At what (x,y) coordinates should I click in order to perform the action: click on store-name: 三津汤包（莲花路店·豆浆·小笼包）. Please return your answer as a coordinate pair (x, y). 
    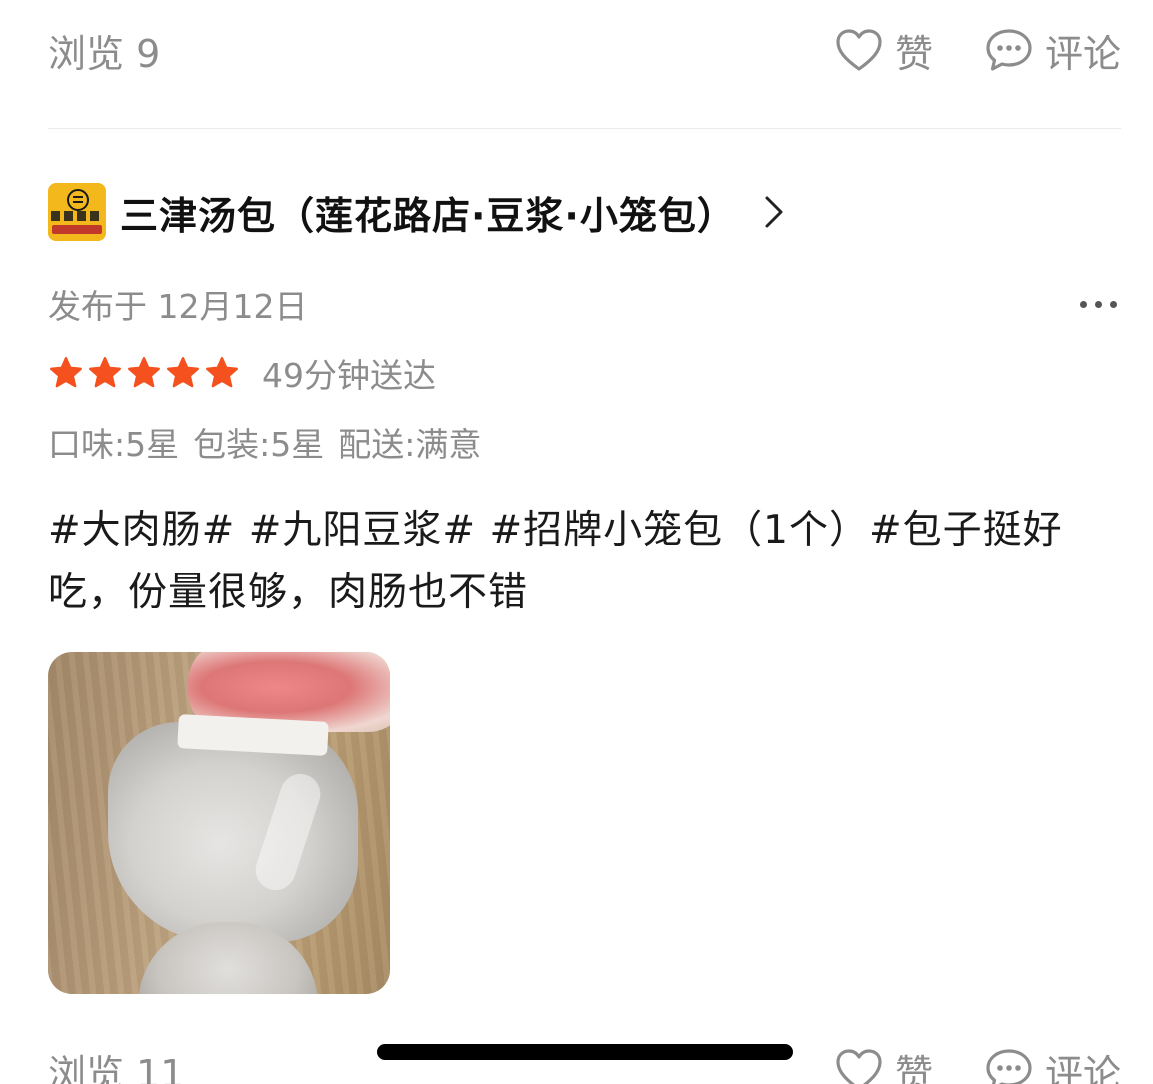
    Looking at the image, I should click on (428, 215).